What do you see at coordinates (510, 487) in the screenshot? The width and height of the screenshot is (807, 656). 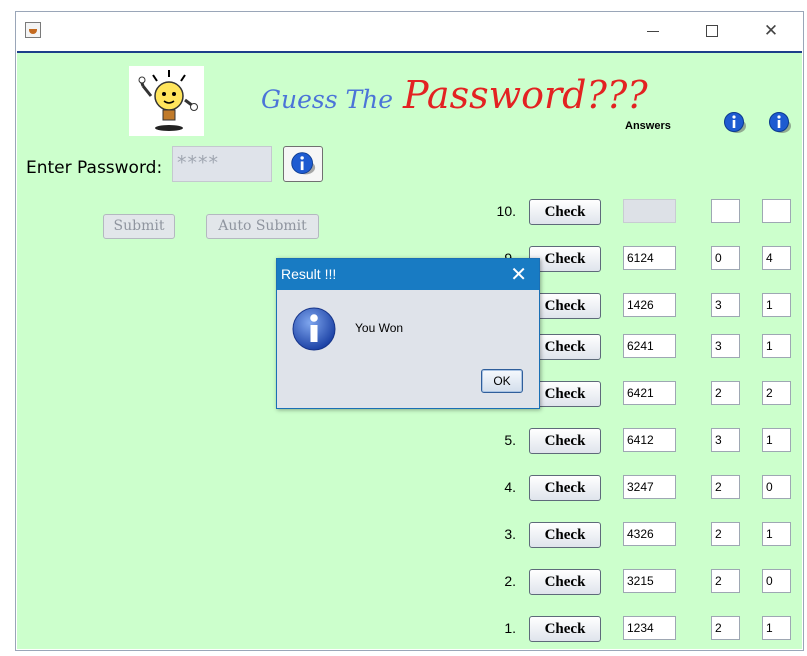 I see `row-number: 4.` at bounding box center [510, 487].